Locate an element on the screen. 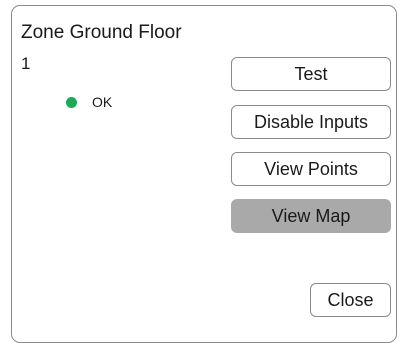  close-button: Close is located at coordinates (350, 300).